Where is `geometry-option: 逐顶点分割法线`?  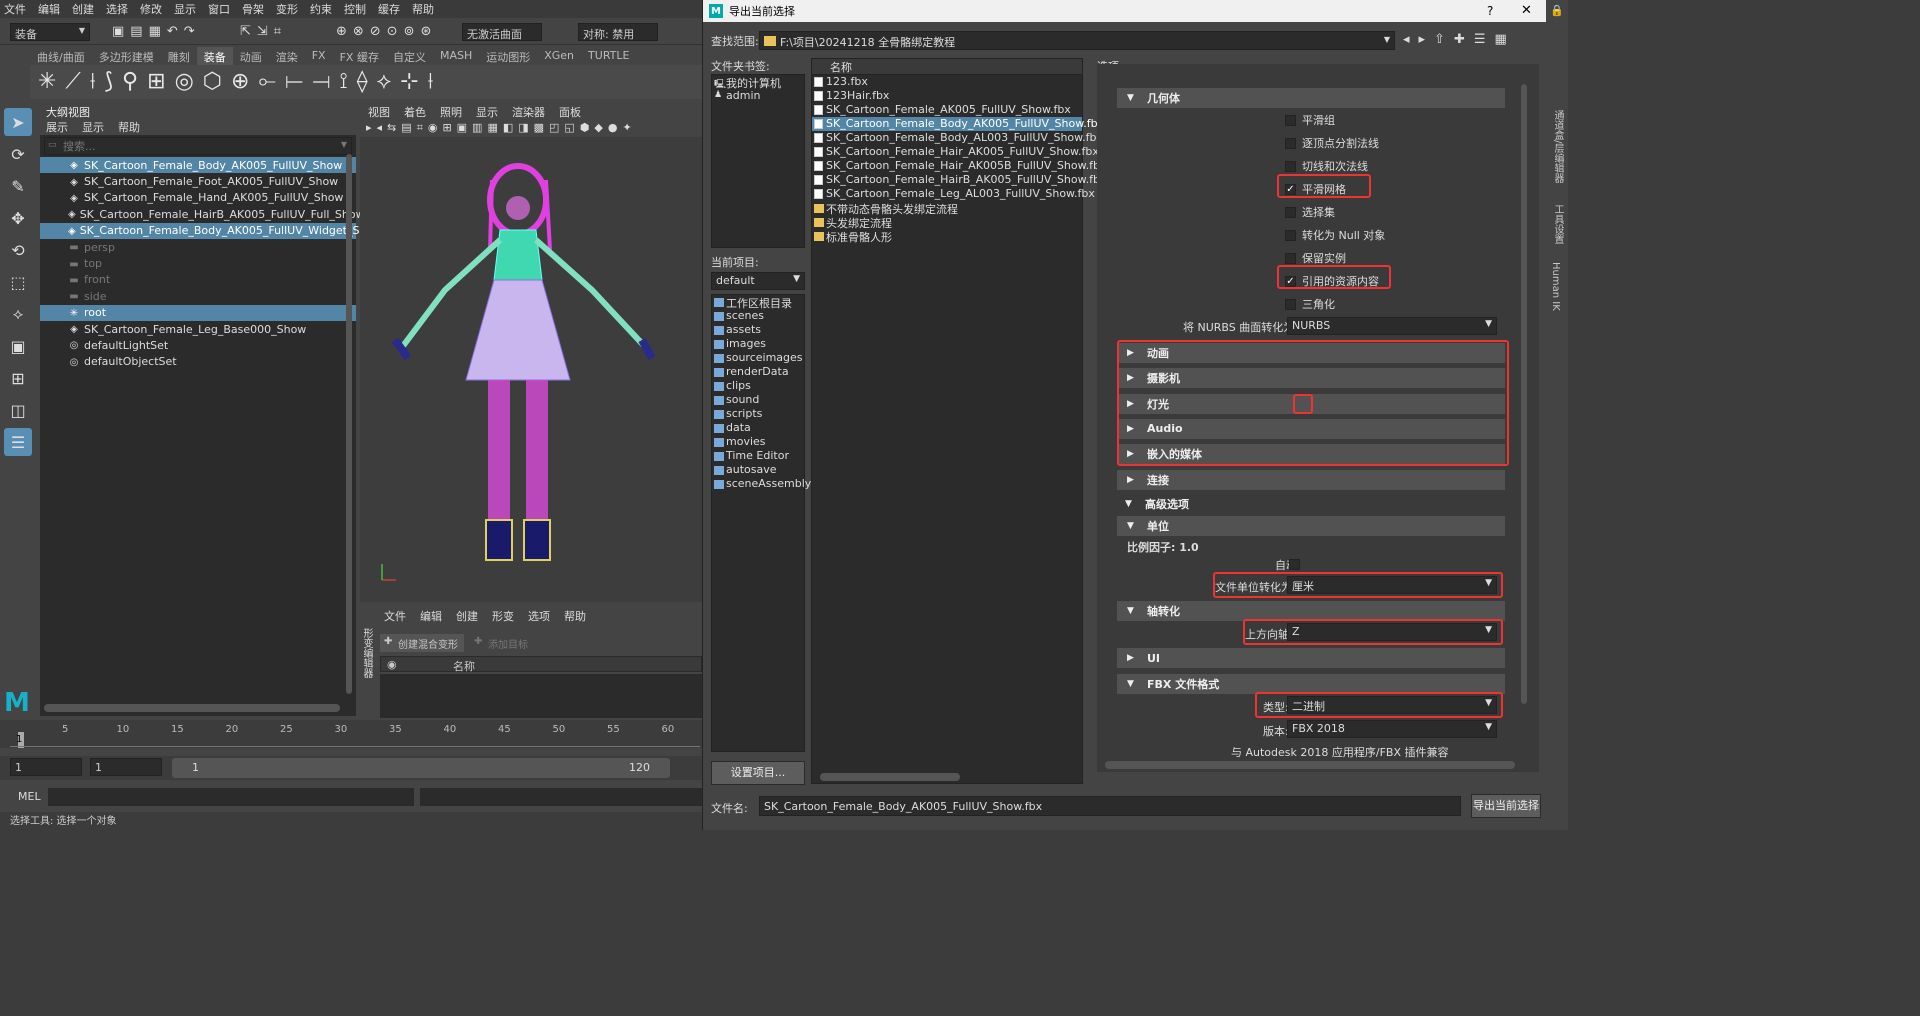
geometry-option: 逐顶点分割法线 is located at coordinates (1332, 143).